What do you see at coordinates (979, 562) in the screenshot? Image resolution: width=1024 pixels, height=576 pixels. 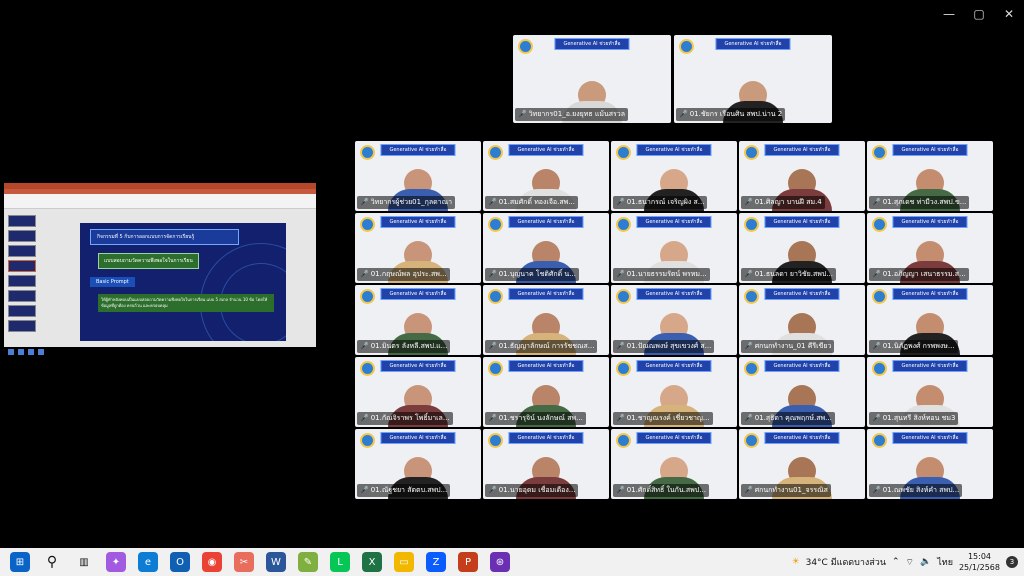 I see `clock: 15:04 25/1/2568` at bounding box center [979, 562].